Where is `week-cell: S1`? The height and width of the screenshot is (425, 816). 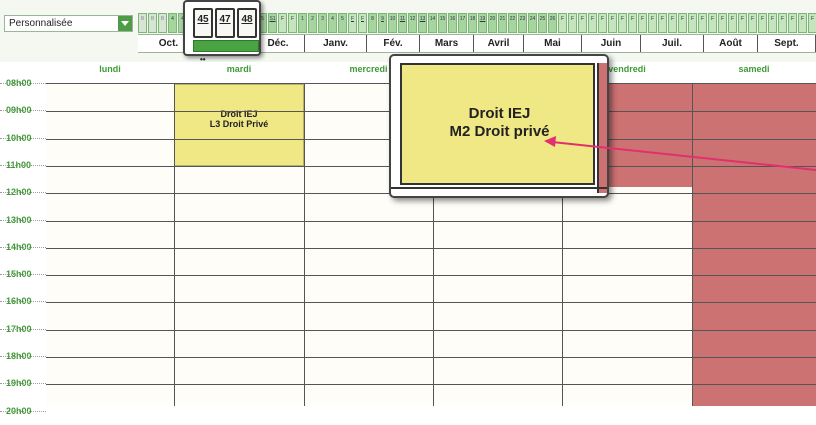 week-cell: S1 is located at coordinates (272, 23).